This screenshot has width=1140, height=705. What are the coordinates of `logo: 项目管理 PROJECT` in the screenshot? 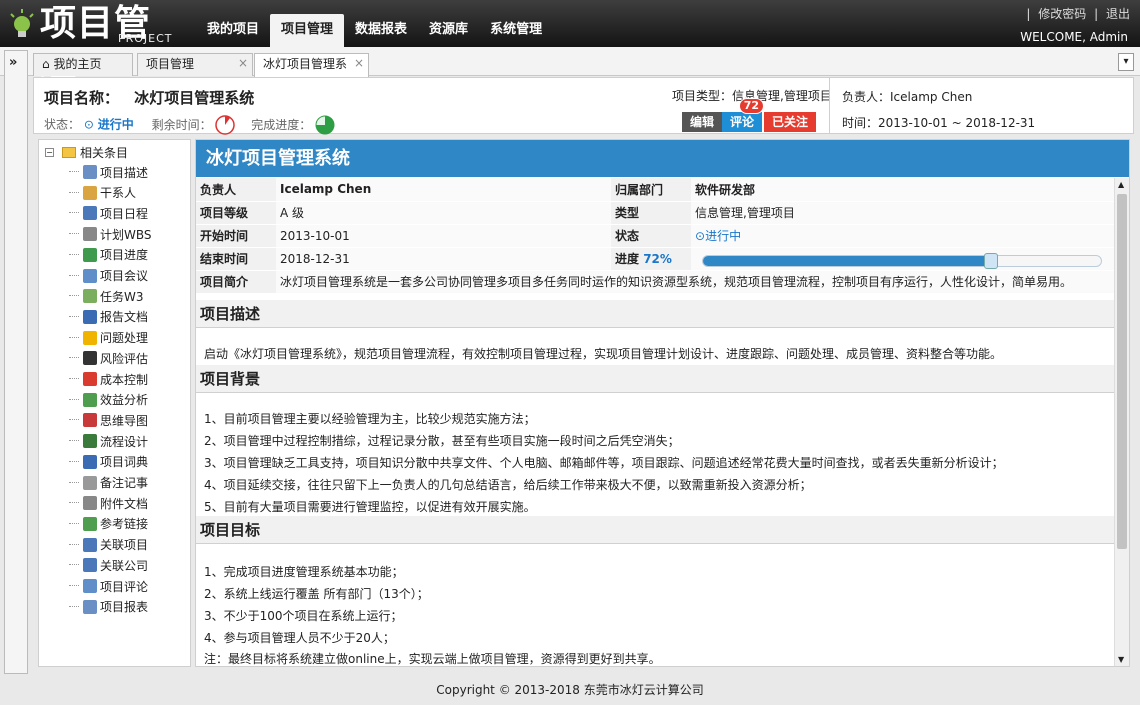 It's located at (89, 44).